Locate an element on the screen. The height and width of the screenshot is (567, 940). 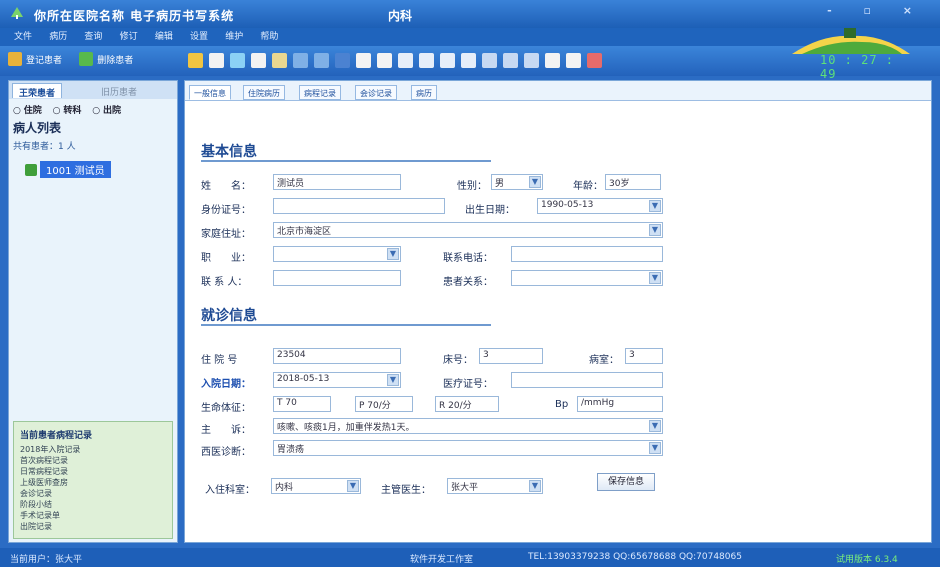
outline-item: 2018年入院记录 is located at coordinates (50, 449).